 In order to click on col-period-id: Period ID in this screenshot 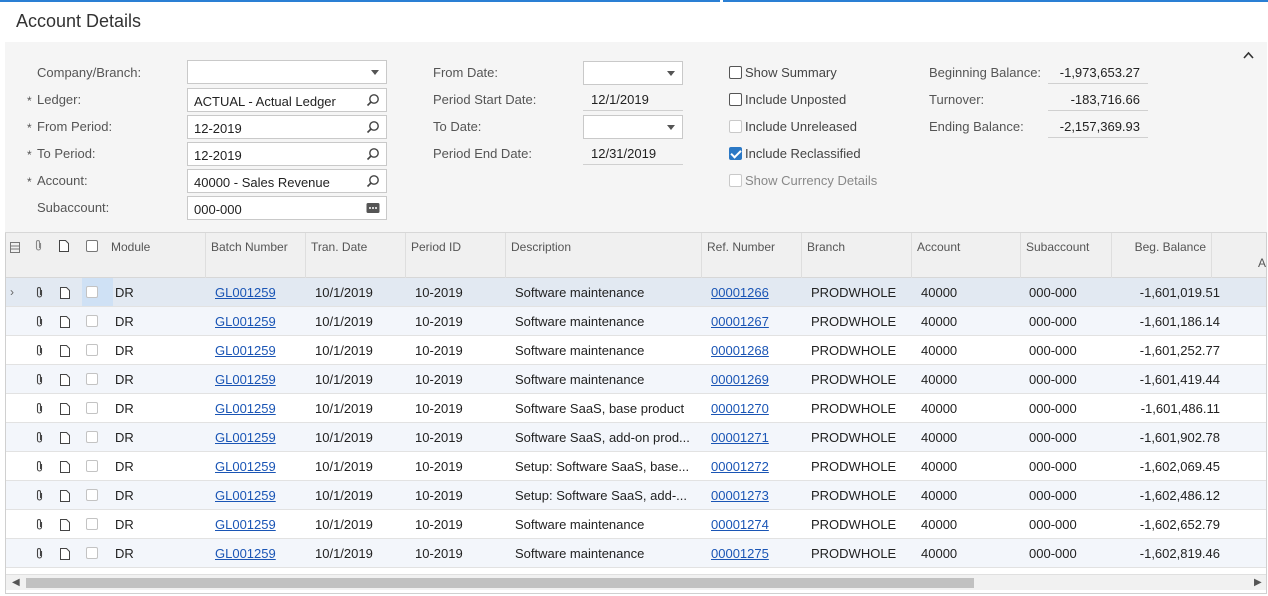, I will do `click(456, 255)`.